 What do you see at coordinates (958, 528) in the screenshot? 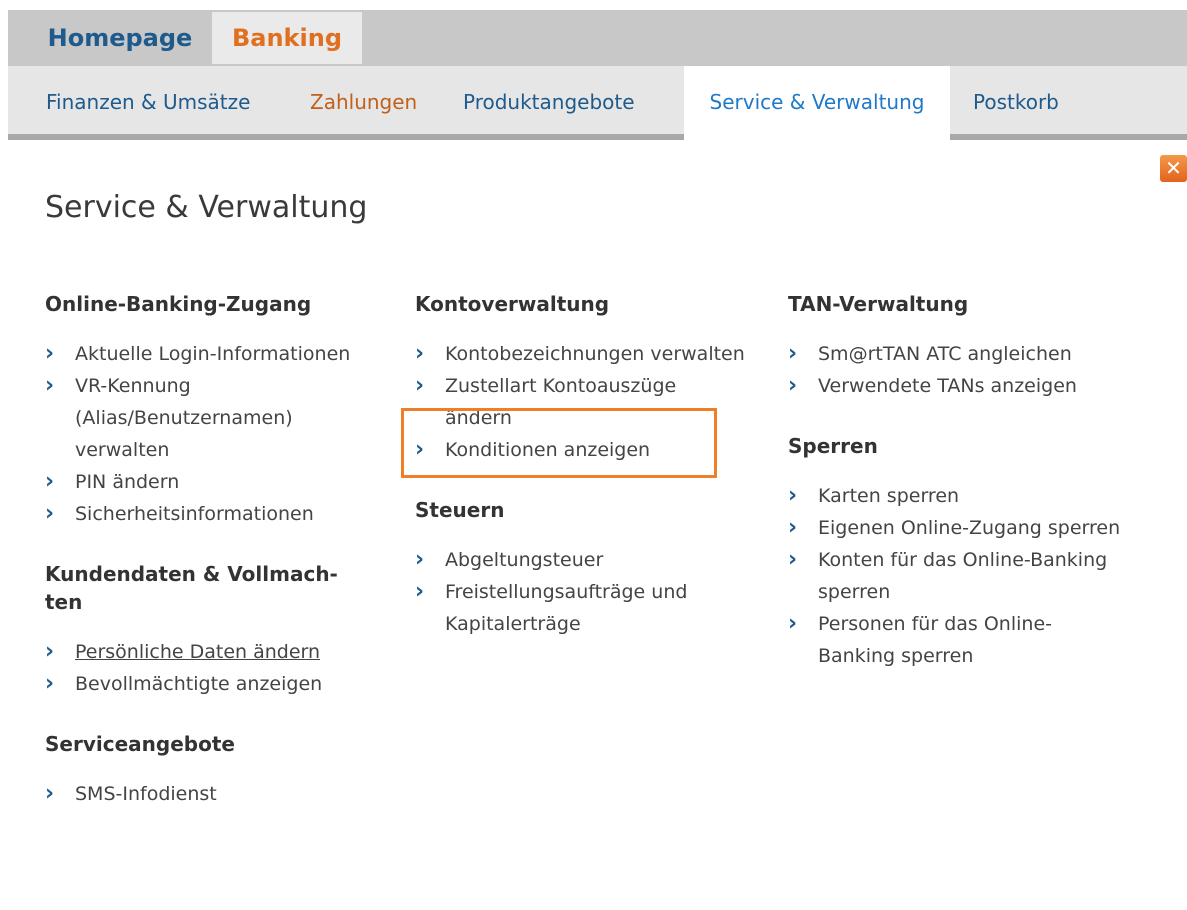
I see `link-eigenen-online-zugang-sperren: › Eigenen Online-Zugang sperren` at bounding box center [958, 528].